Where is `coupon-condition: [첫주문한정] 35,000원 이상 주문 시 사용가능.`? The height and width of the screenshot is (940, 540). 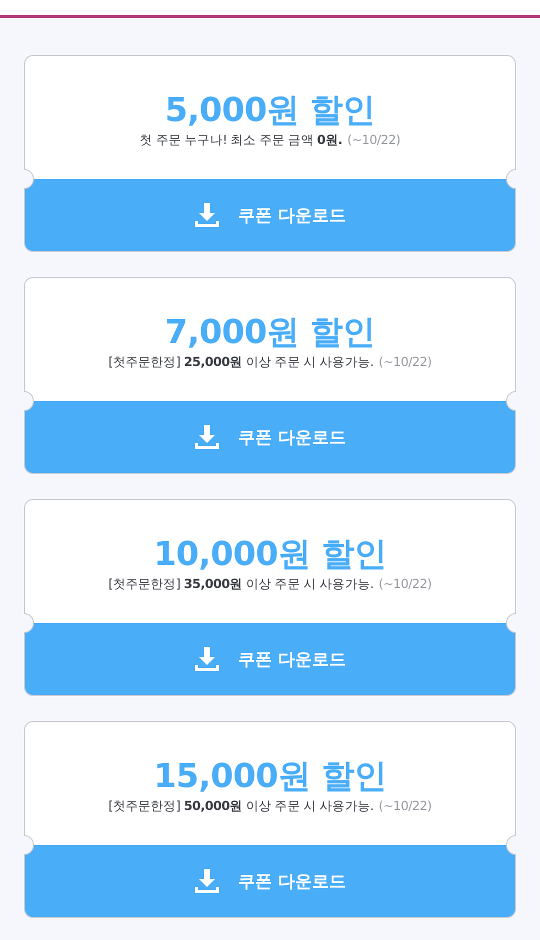 coupon-condition: [첫주문한정] 35,000원 이상 주문 시 사용가능. is located at coordinates (241, 585).